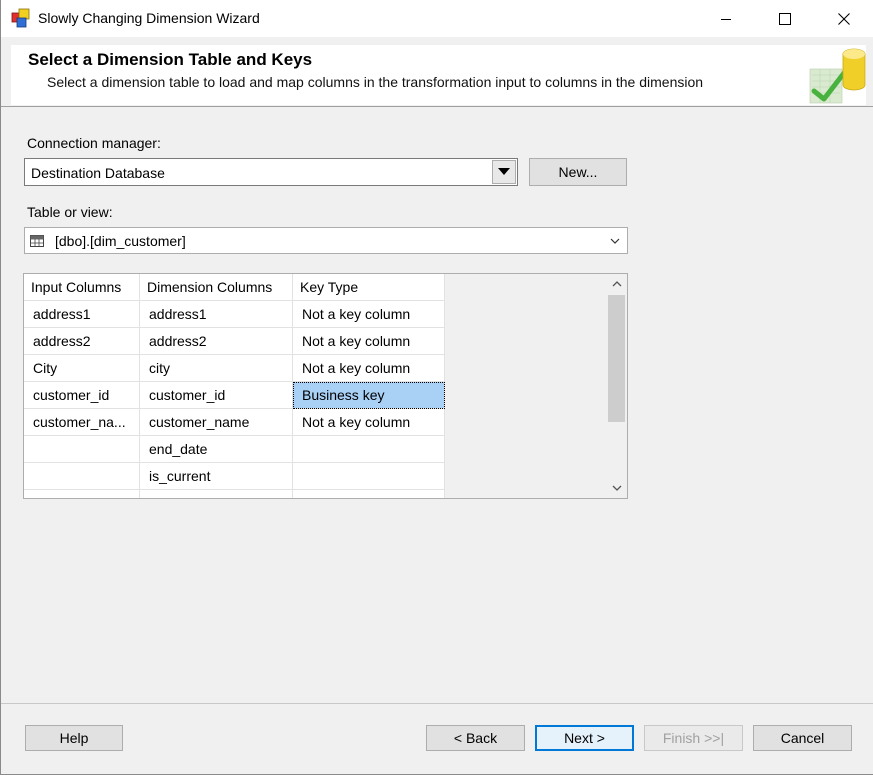 The width and height of the screenshot is (873, 775). What do you see at coordinates (37, 242) in the screenshot?
I see `table-icon` at bounding box center [37, 242].